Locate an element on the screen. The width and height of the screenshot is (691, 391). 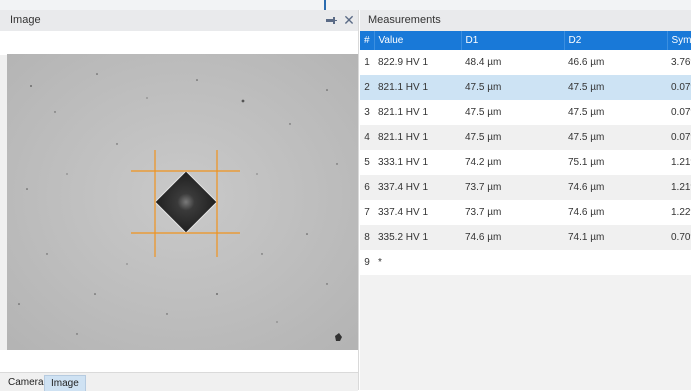
table-row: 6 337.4 HV 1 73.7 µm 74.6 µm 1.21% is located at coordinates (525, 187).